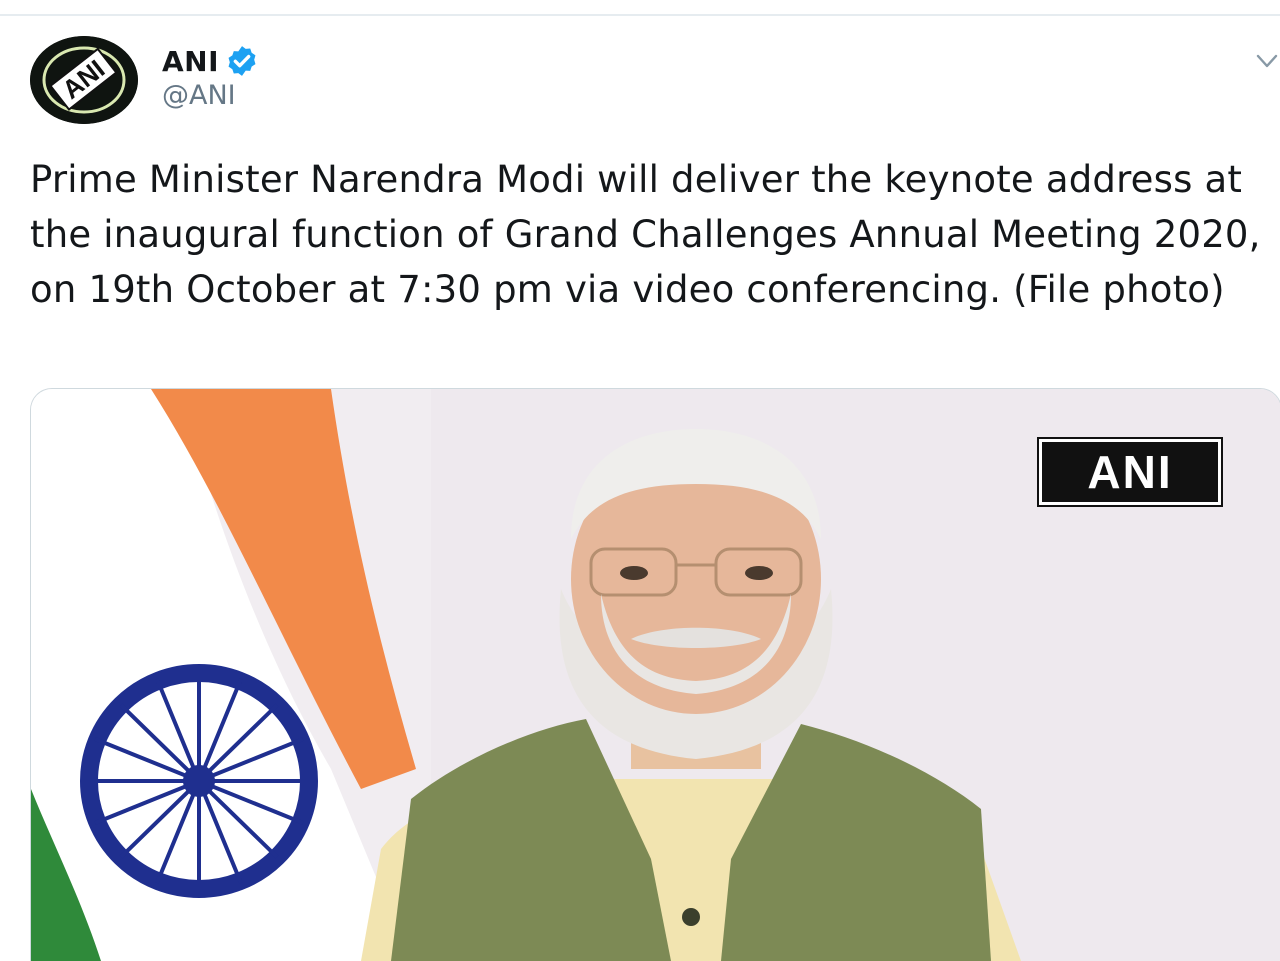  What do you see at coordinates (242, 61) in the screenshot?
I see `verified-badge-icon` at bounding box center [242, 61].